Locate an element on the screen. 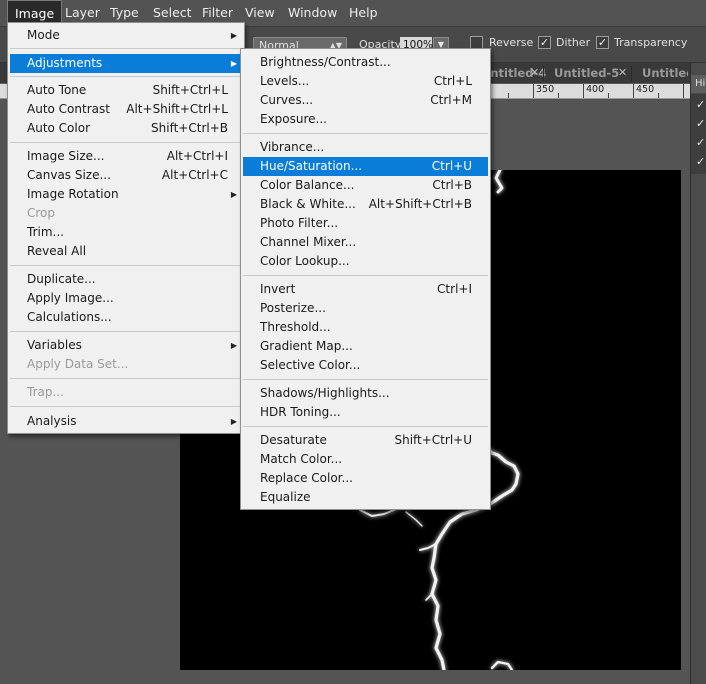 This screenshot has width=706, height=684. ruler-label: 450 is located at coordinates (645, 89).